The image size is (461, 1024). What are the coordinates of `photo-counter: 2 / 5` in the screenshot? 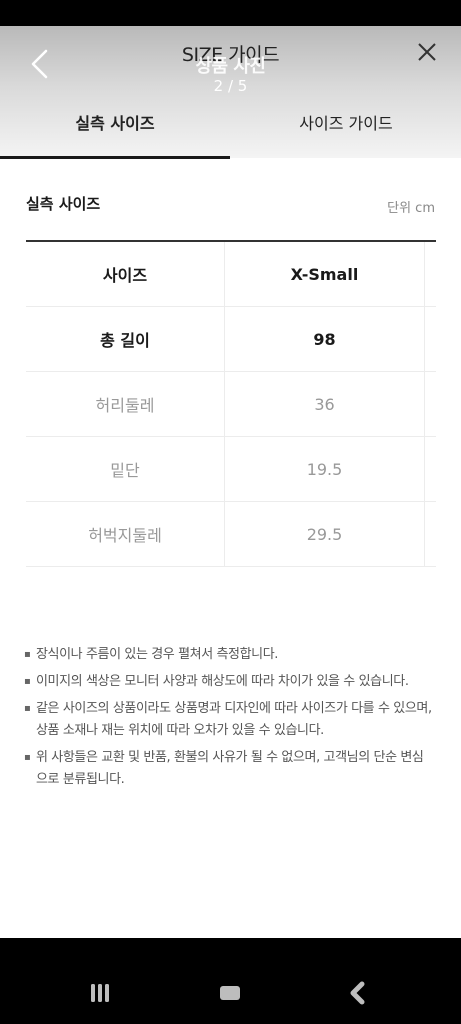 It's located at (230, 86).